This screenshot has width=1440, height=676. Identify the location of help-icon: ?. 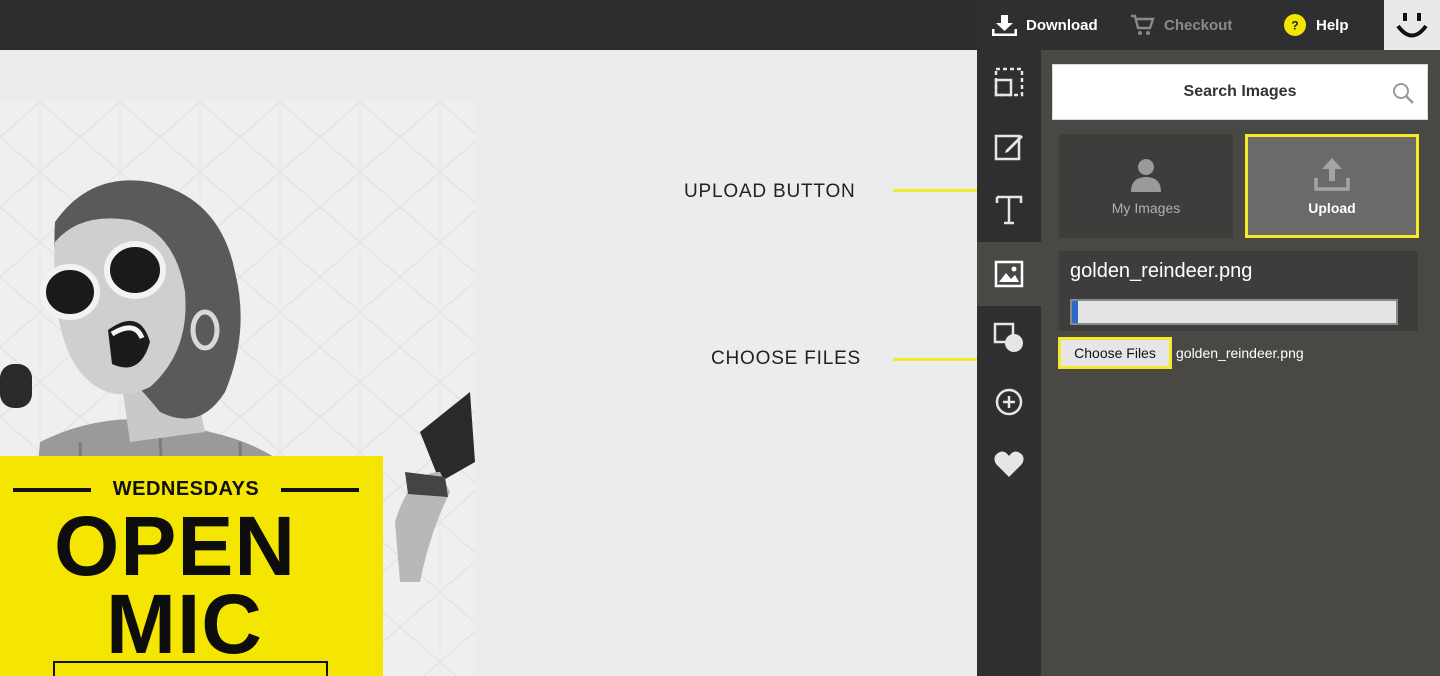
(1295, 25).